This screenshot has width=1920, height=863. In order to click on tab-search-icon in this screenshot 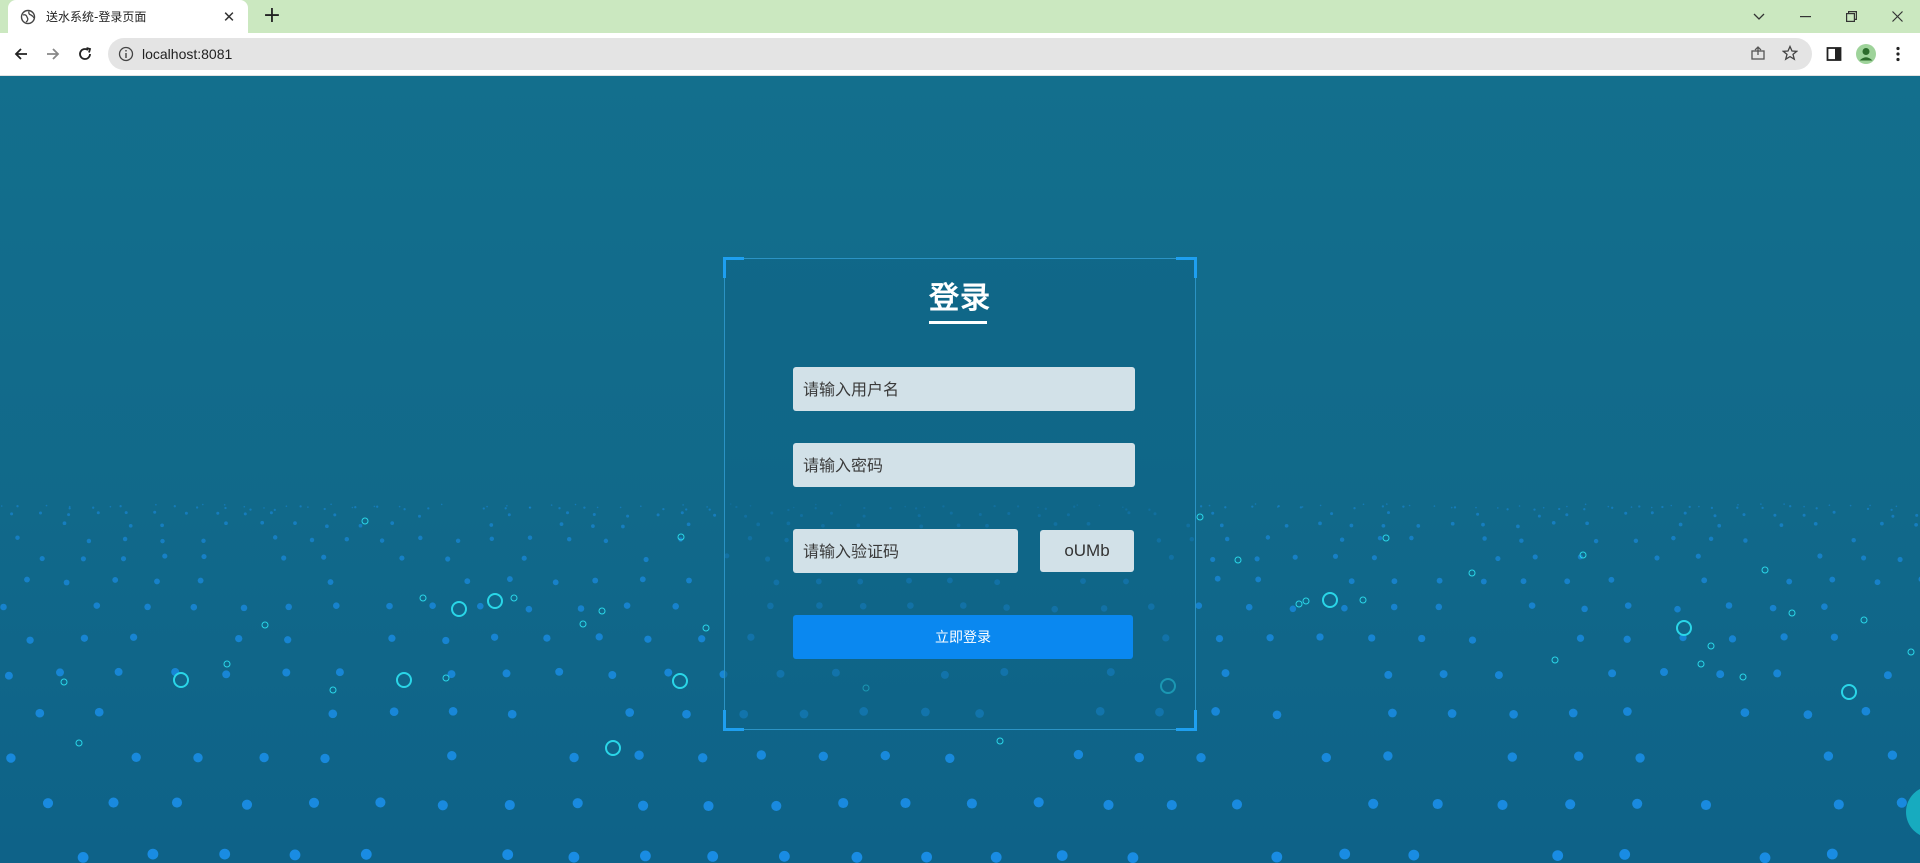, I will do `click(1759, 16)`.